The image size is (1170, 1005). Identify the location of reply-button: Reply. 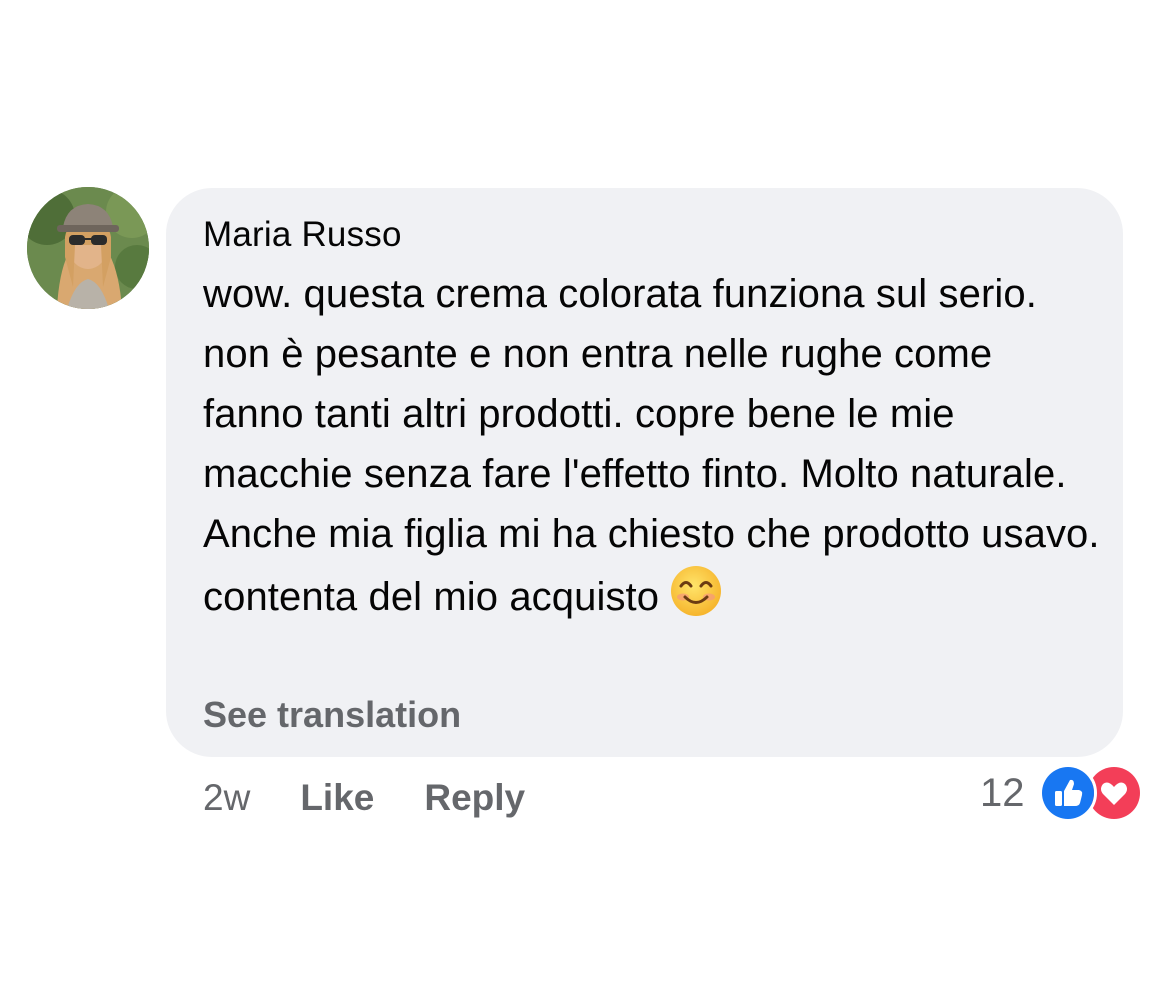
(474, 798).